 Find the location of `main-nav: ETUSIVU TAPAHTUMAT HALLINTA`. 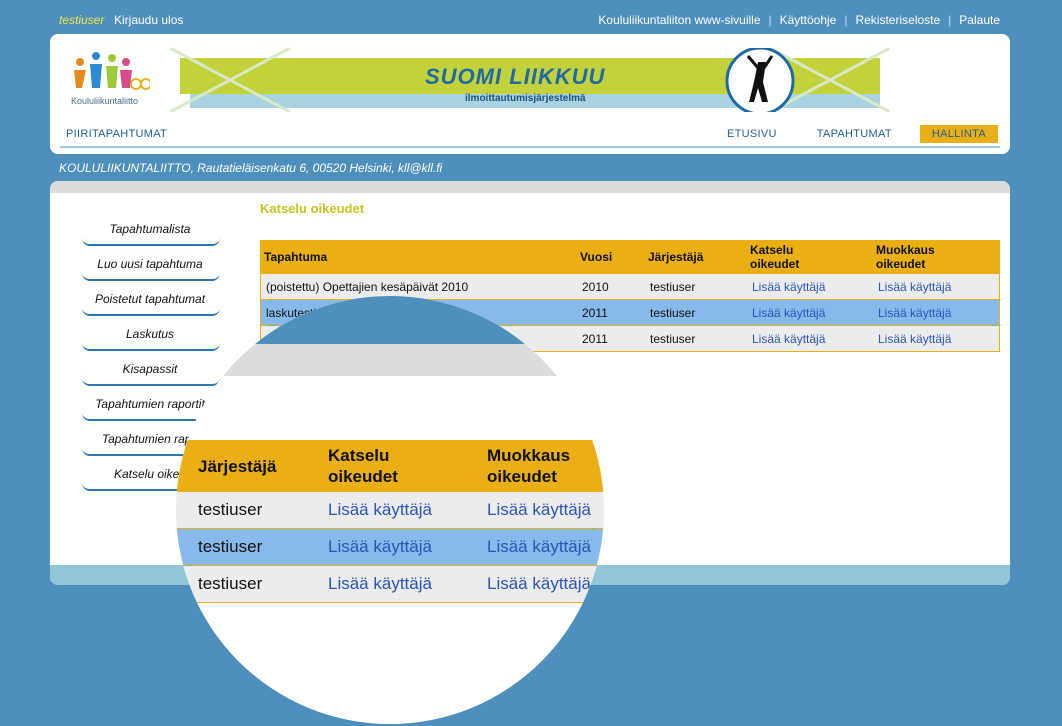

main-nav: ETUSIVU TAPAHTUMAT HALLINTA is located at coordinates (848, 134).